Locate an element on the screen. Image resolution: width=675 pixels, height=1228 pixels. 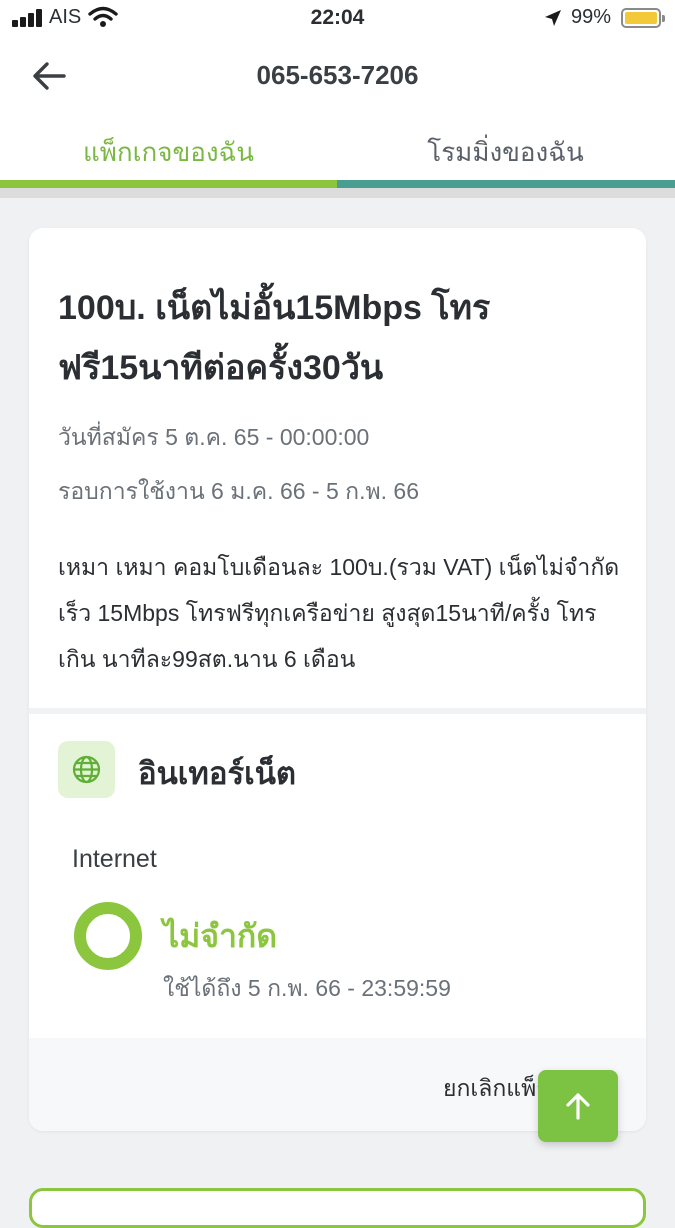
nav-bar: 065-653-7206 is located at coordinates (337, 76).